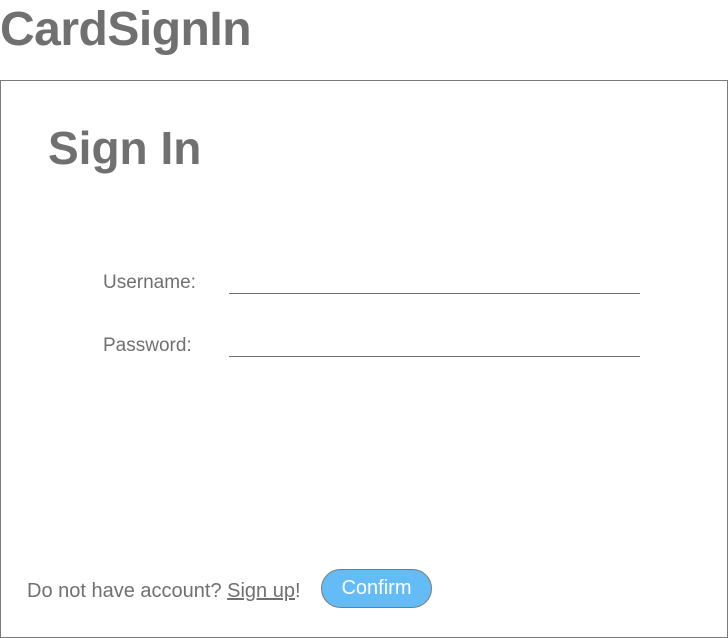 The image size is (728, 638). Describe the element at coordinates (125, 148) in the screenshot. I see `sign-in-title: Sign In` at that location.